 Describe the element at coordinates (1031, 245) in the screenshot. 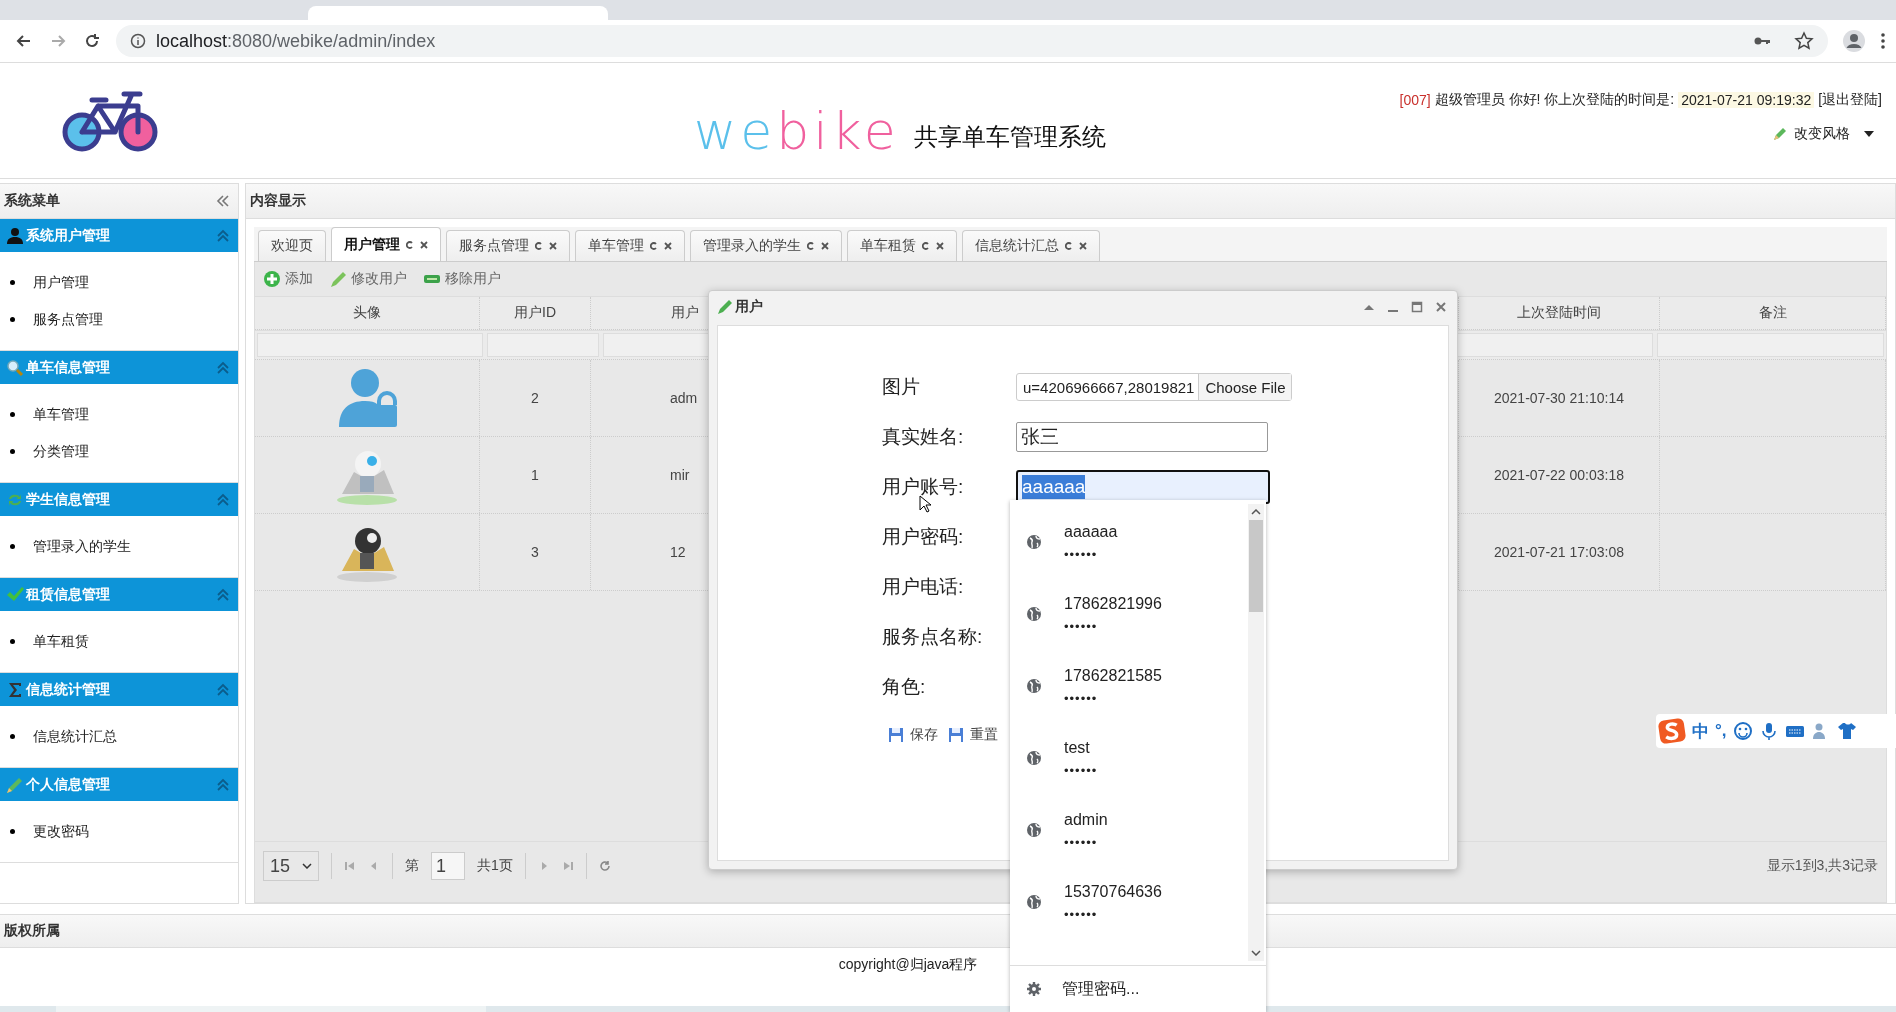

I see `tab: 信息统计汇总` at that location.